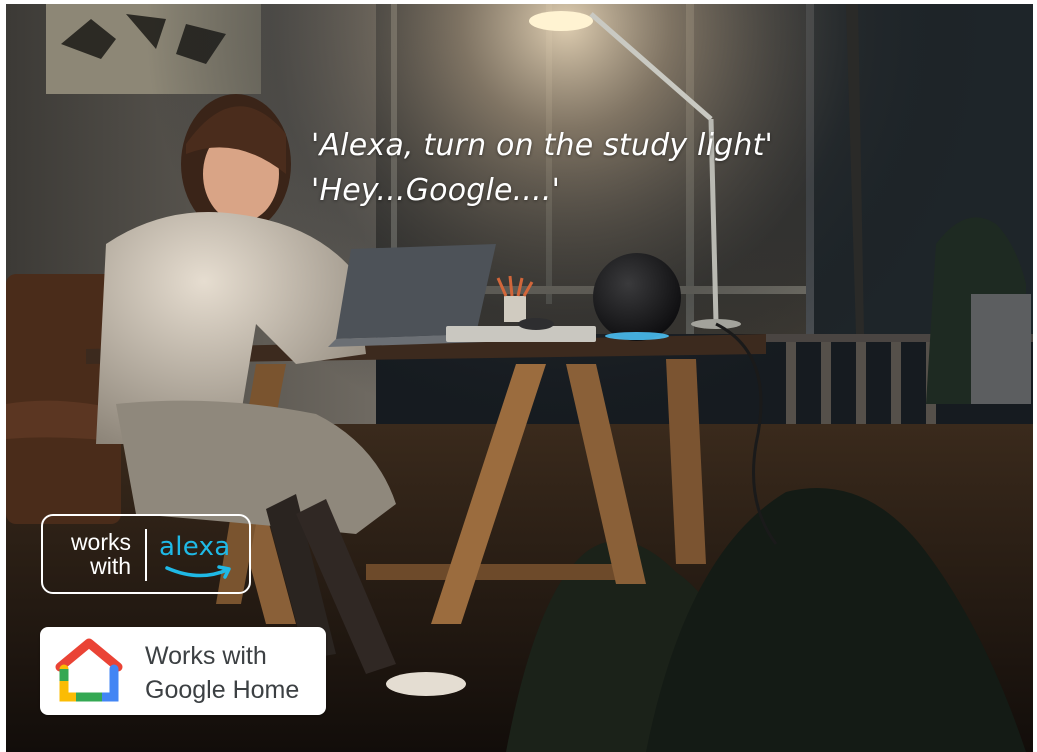  I want to click on works-with-google-home-badge: Works with Google Home, so click(183, 671).